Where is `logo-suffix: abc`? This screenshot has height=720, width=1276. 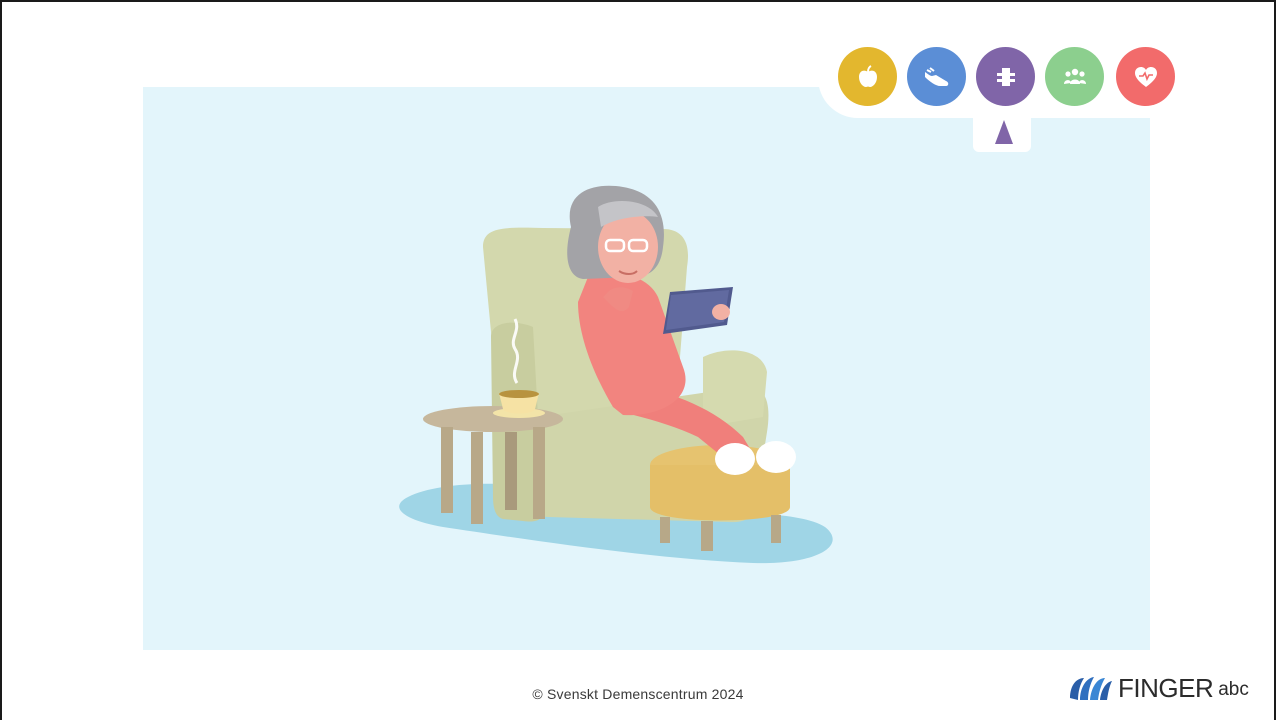
logo-suffix: abc is located at coordinates (1233, 689).